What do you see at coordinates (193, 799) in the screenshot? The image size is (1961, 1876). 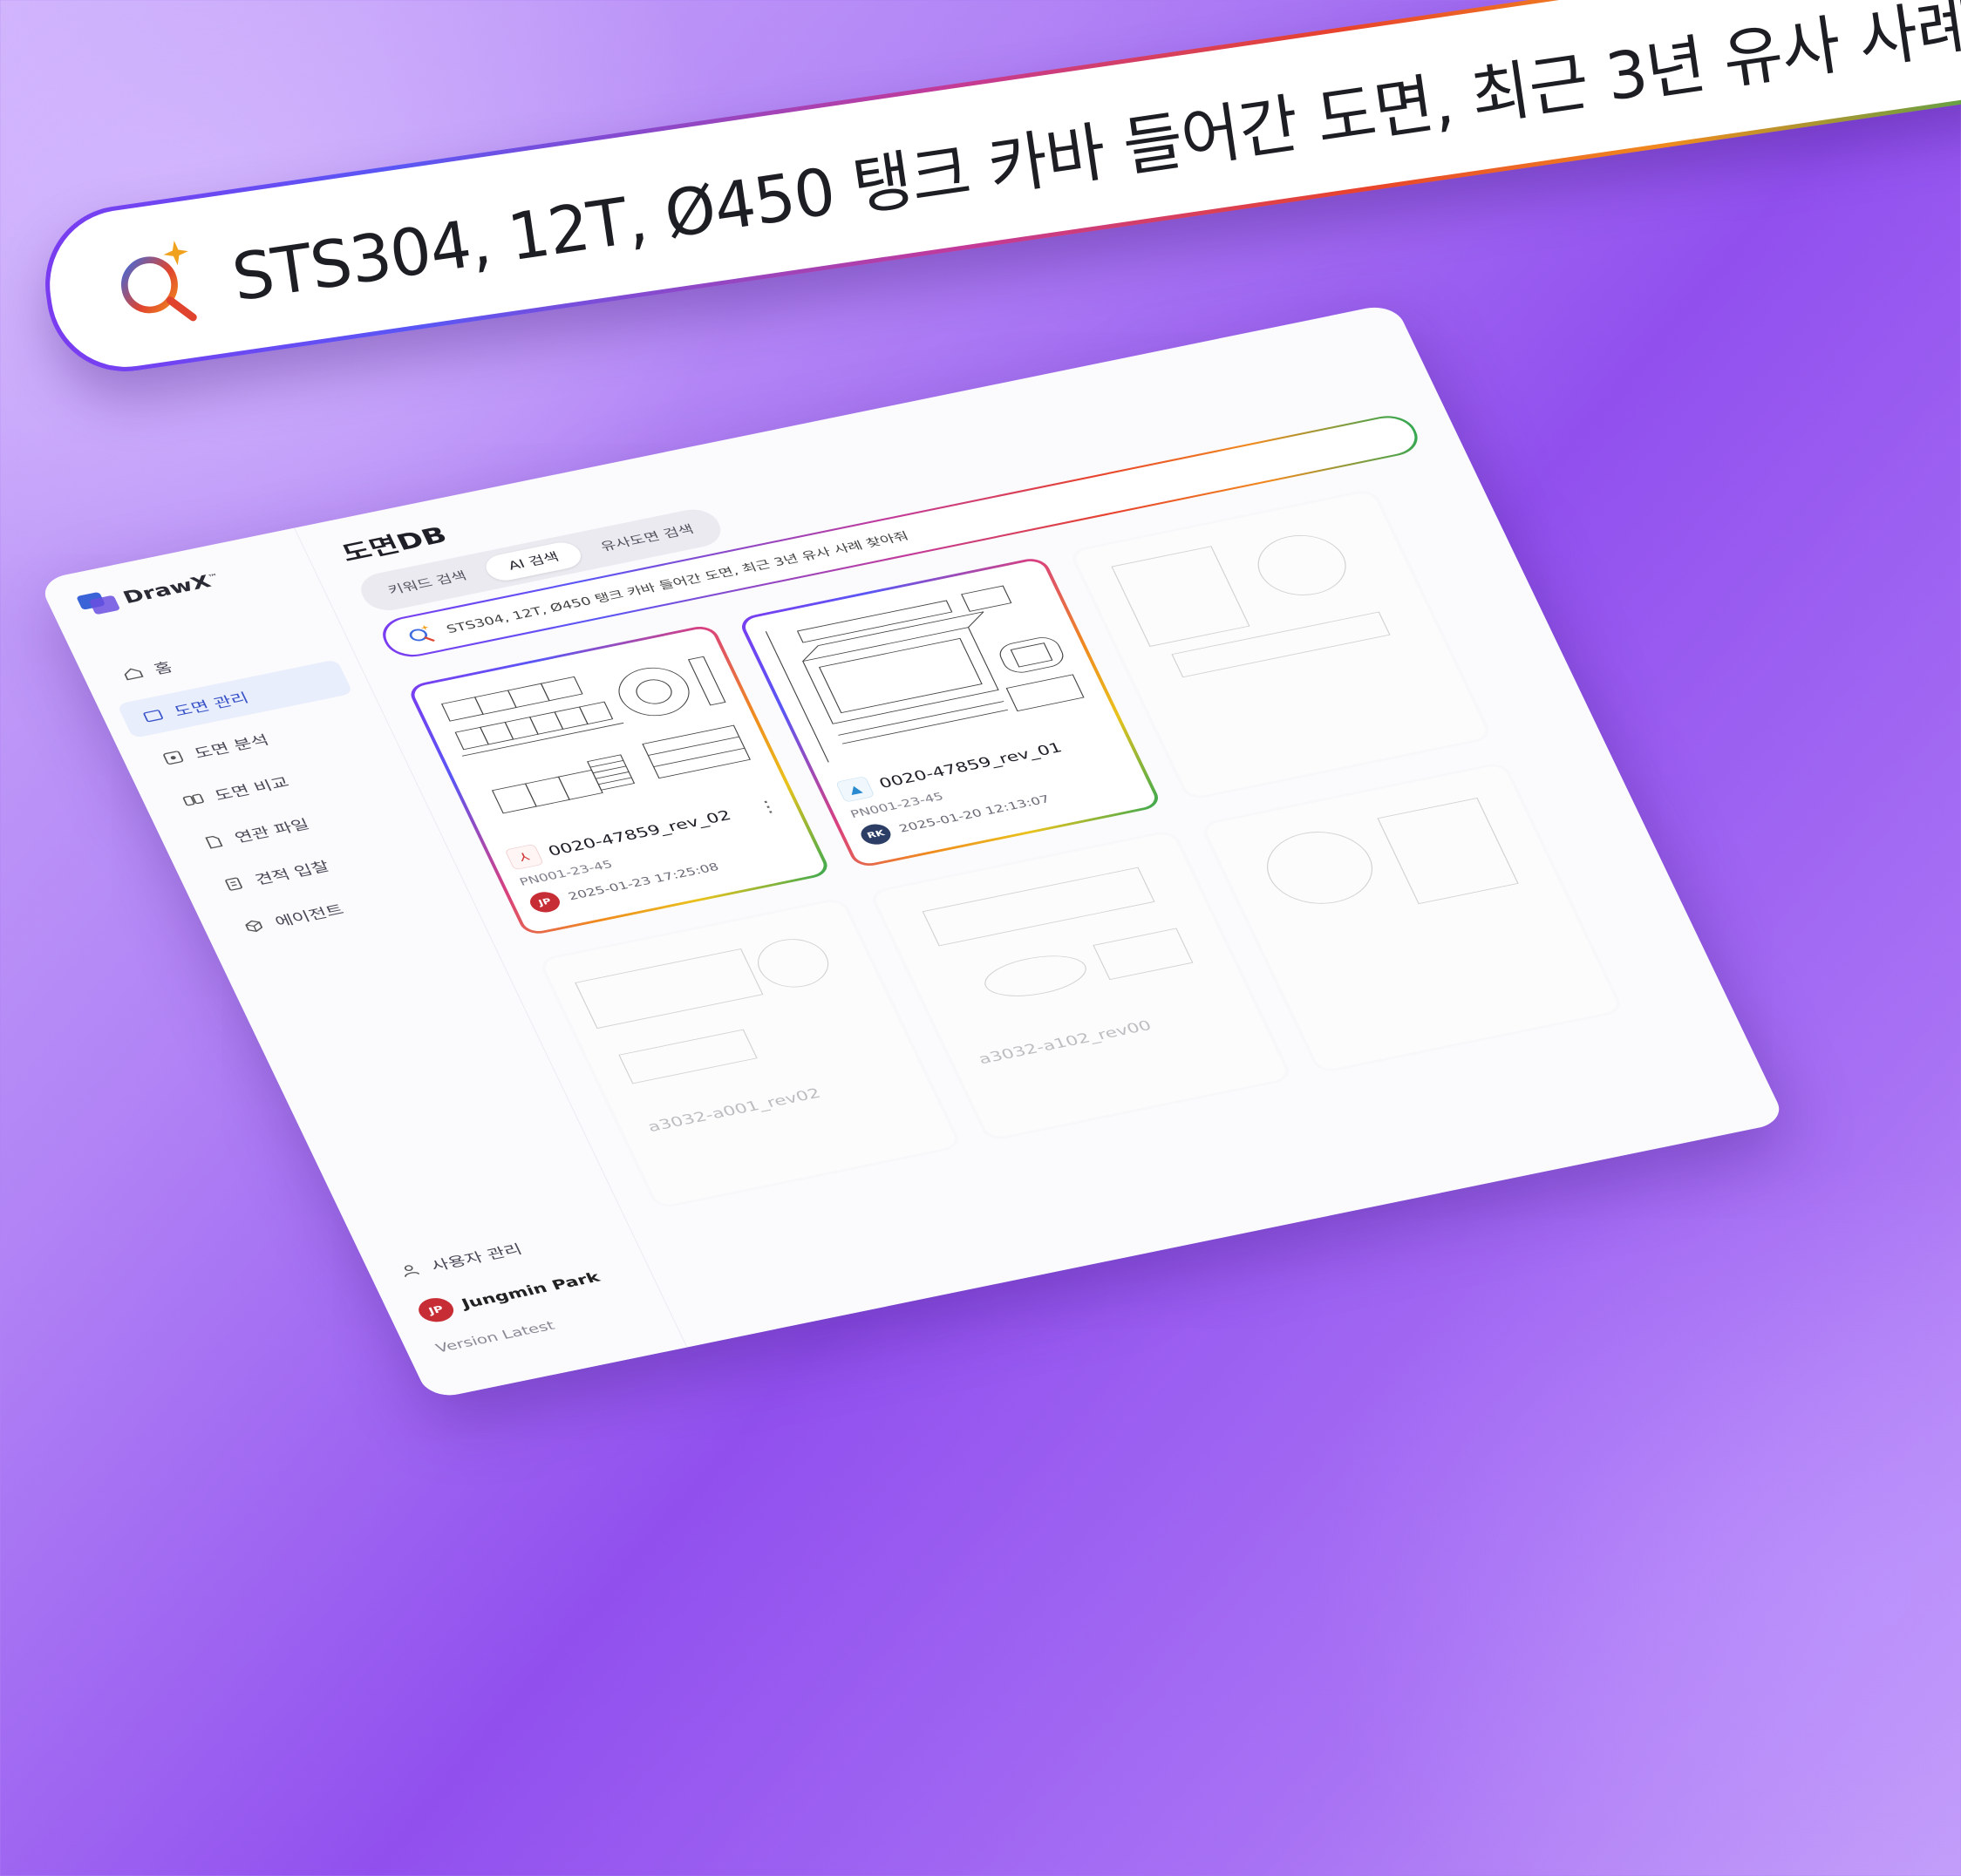 I see `compare-icon` at bounding box center [193, 799].